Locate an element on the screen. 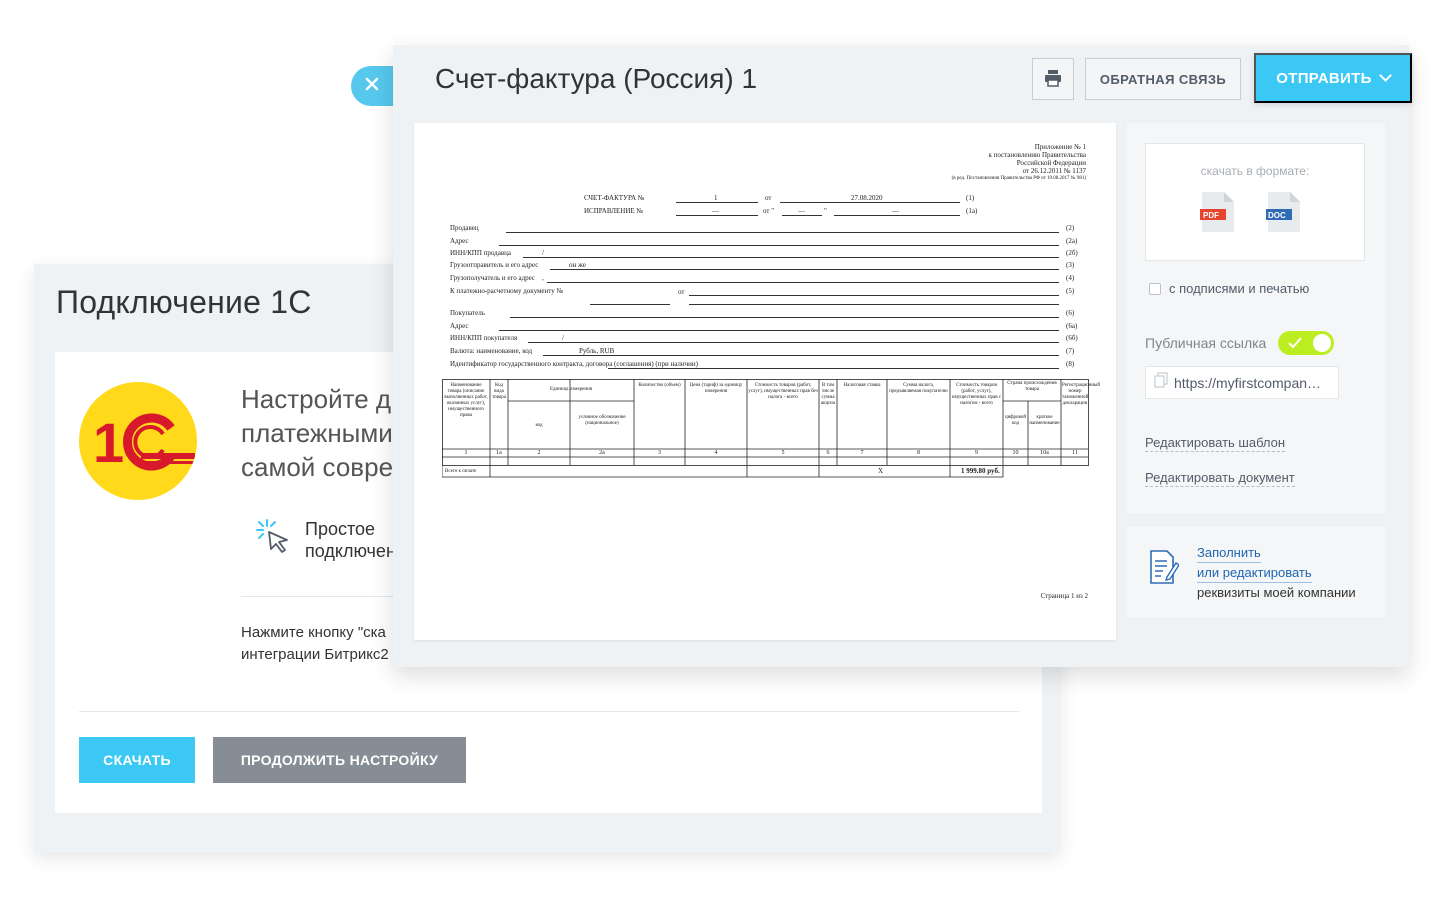 This screenshot has height=900, width=1440. doc-invoice-from: от is located at coordinates (768, 198).